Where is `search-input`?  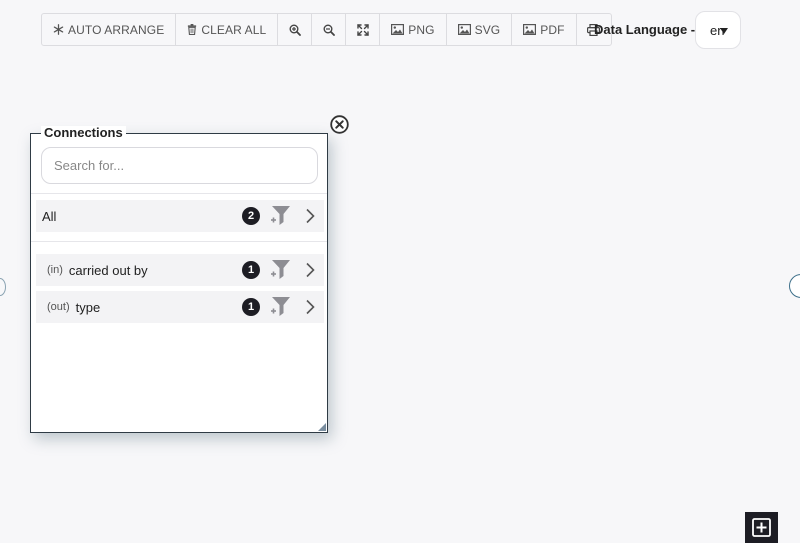 search-input is located at coordinates (179, 165).